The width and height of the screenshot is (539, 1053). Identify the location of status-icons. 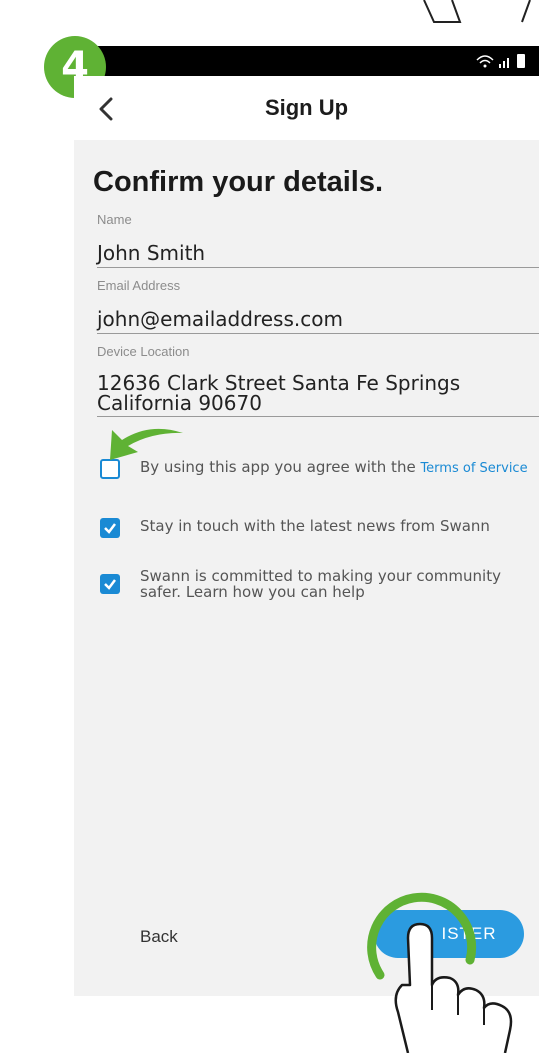
(500, 61).